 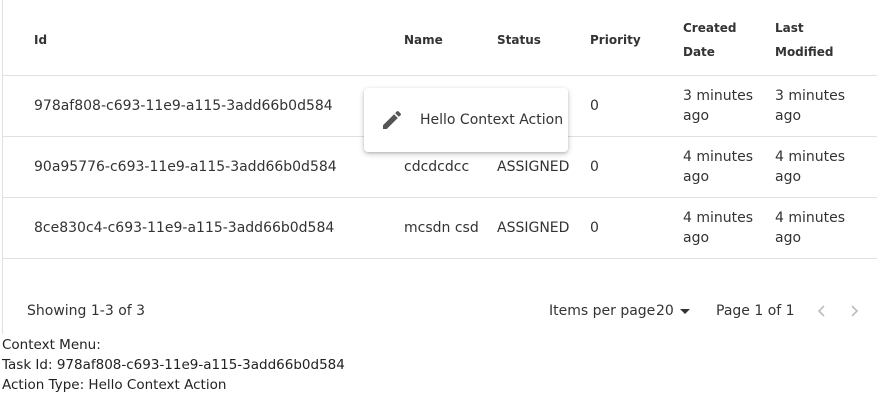 What do you see at coordinates (392, 119) in the screenshot?
I see `pencil-icon` at bounding box center [392, 119].